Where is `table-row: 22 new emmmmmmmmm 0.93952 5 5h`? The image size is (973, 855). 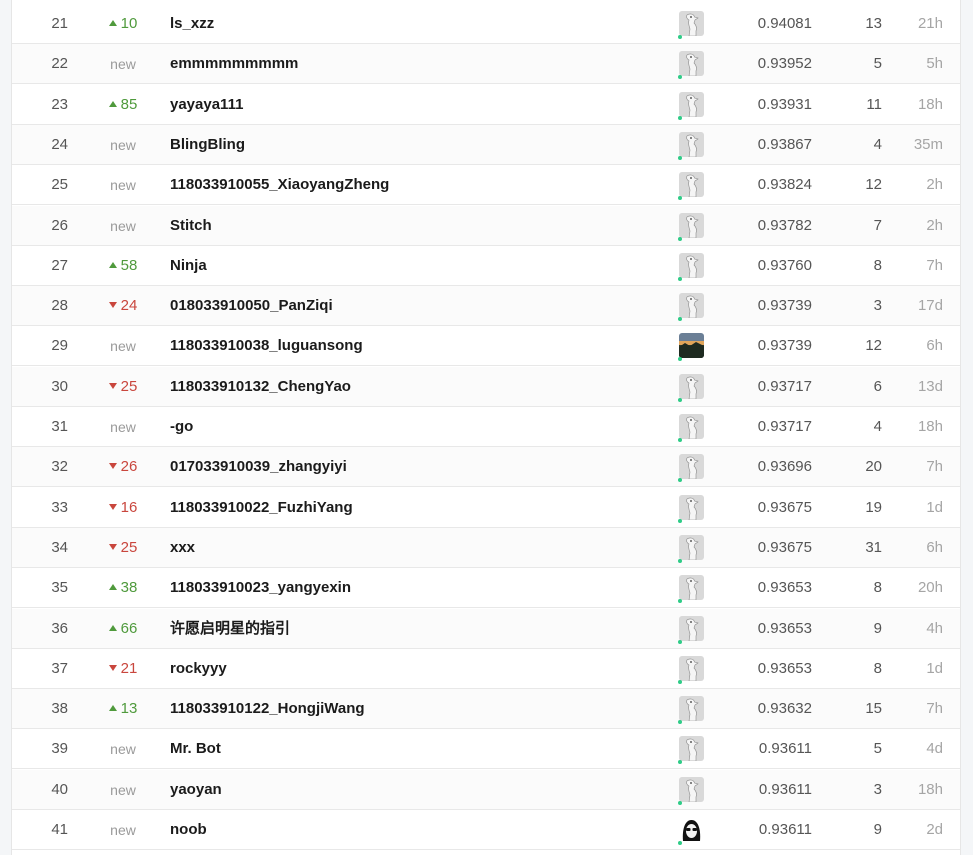 table-row: 22 new emmmmmmmmm 0.93952 5 5h is located at coordinates (486, 64).